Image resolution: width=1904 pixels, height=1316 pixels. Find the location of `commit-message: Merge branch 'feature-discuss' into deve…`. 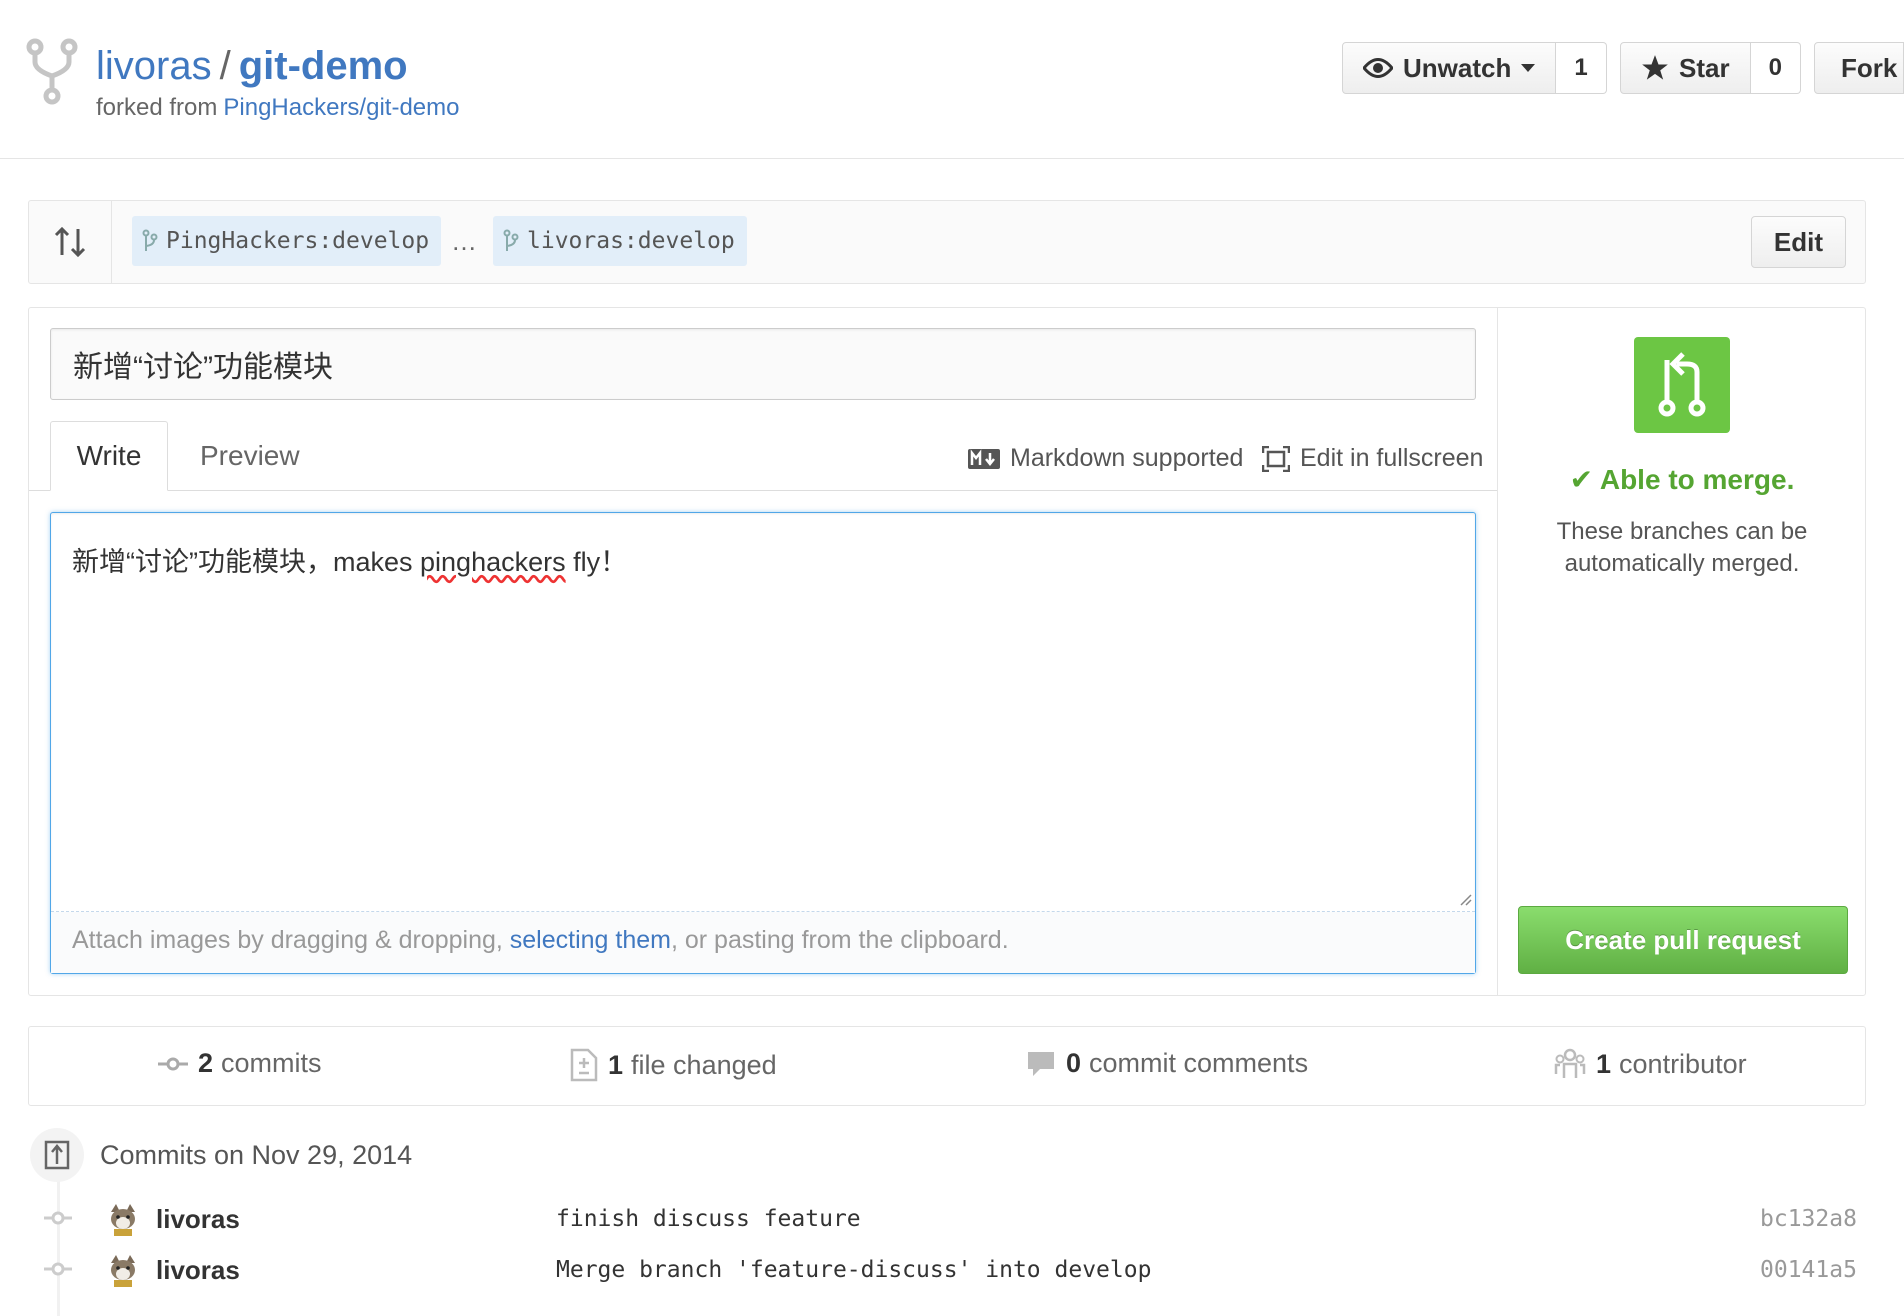

commit-message: Merge branch 'feature-discuss' into deve… is located at coordinates (853, 1270).